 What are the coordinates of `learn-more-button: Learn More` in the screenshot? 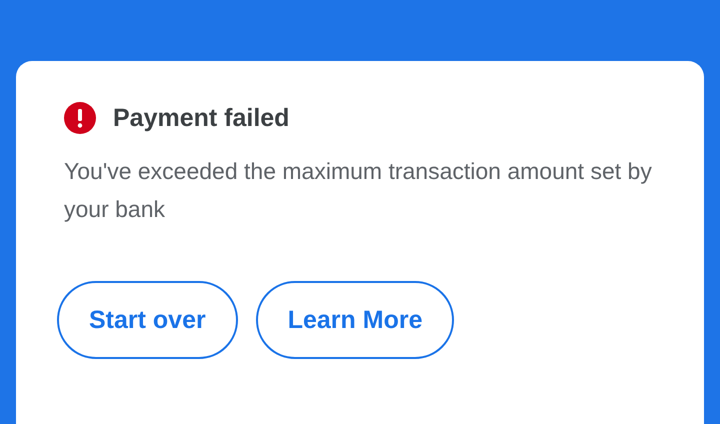 It's located at (355, 320).